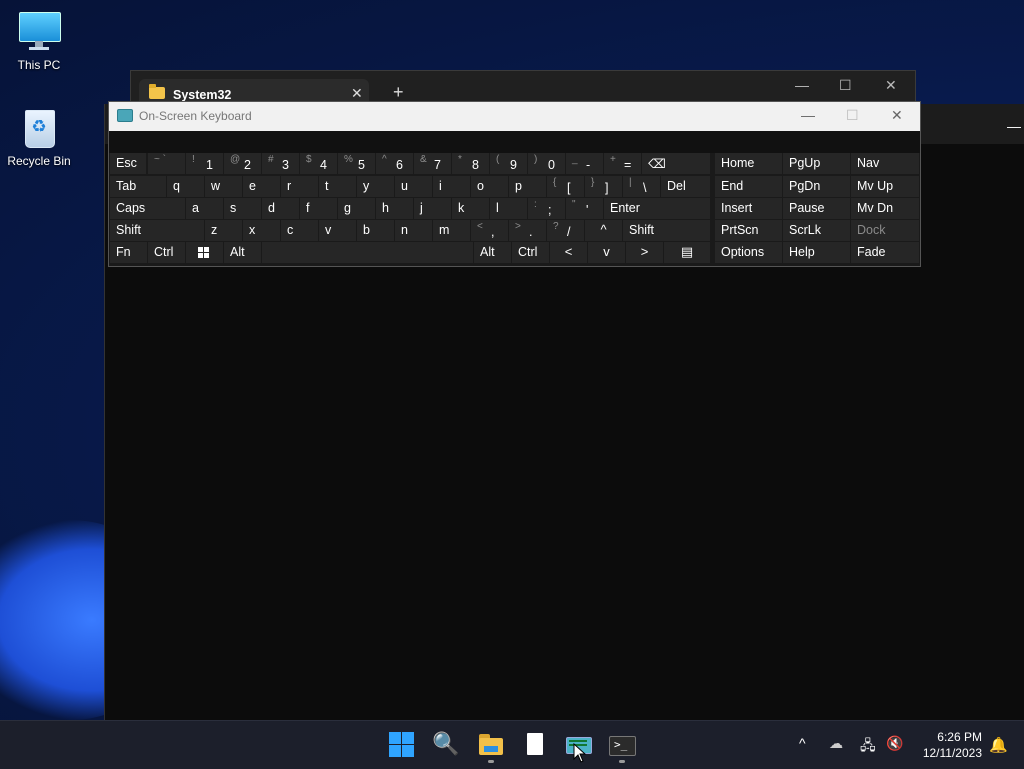 Image resolution: width=1024 pixels, height=769 pixels. Describe the element at coordinates (446, 745) in the screenshot. I see `search-button: 🔍` at that location.